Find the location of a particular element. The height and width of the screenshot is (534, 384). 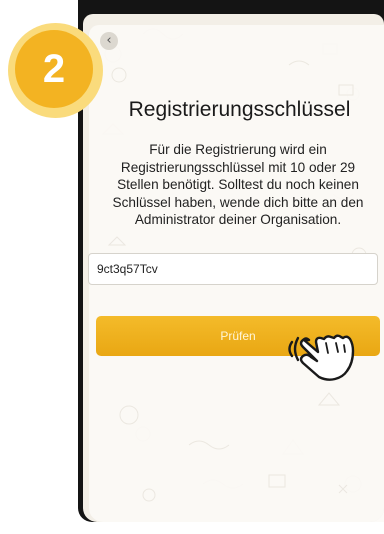

chevron-left-icon: ‹ is located at coordinates (109, 40).